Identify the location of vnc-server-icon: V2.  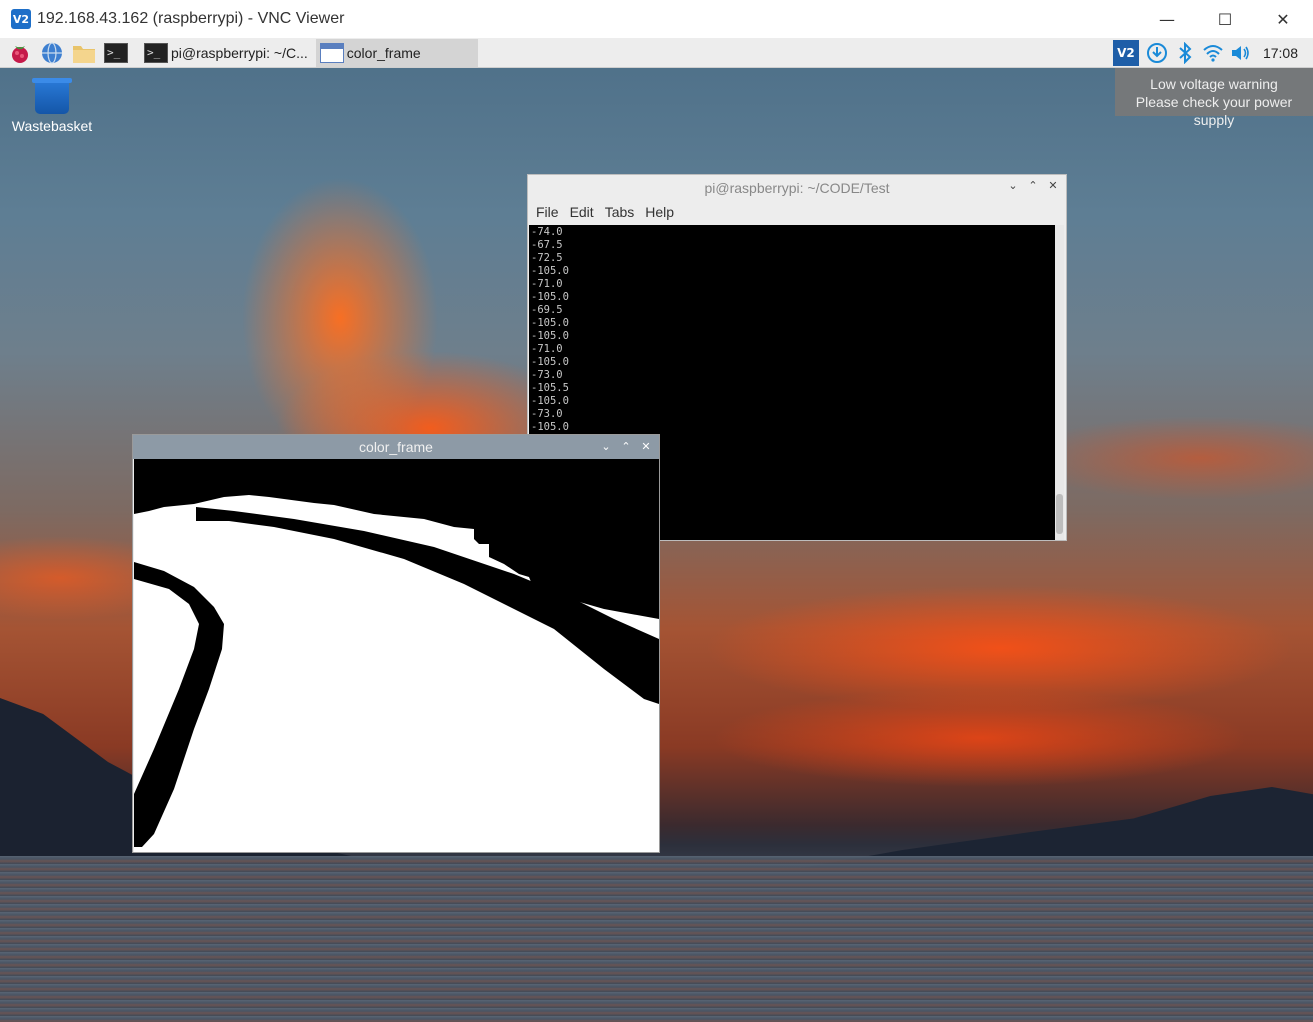
(1125, 53).